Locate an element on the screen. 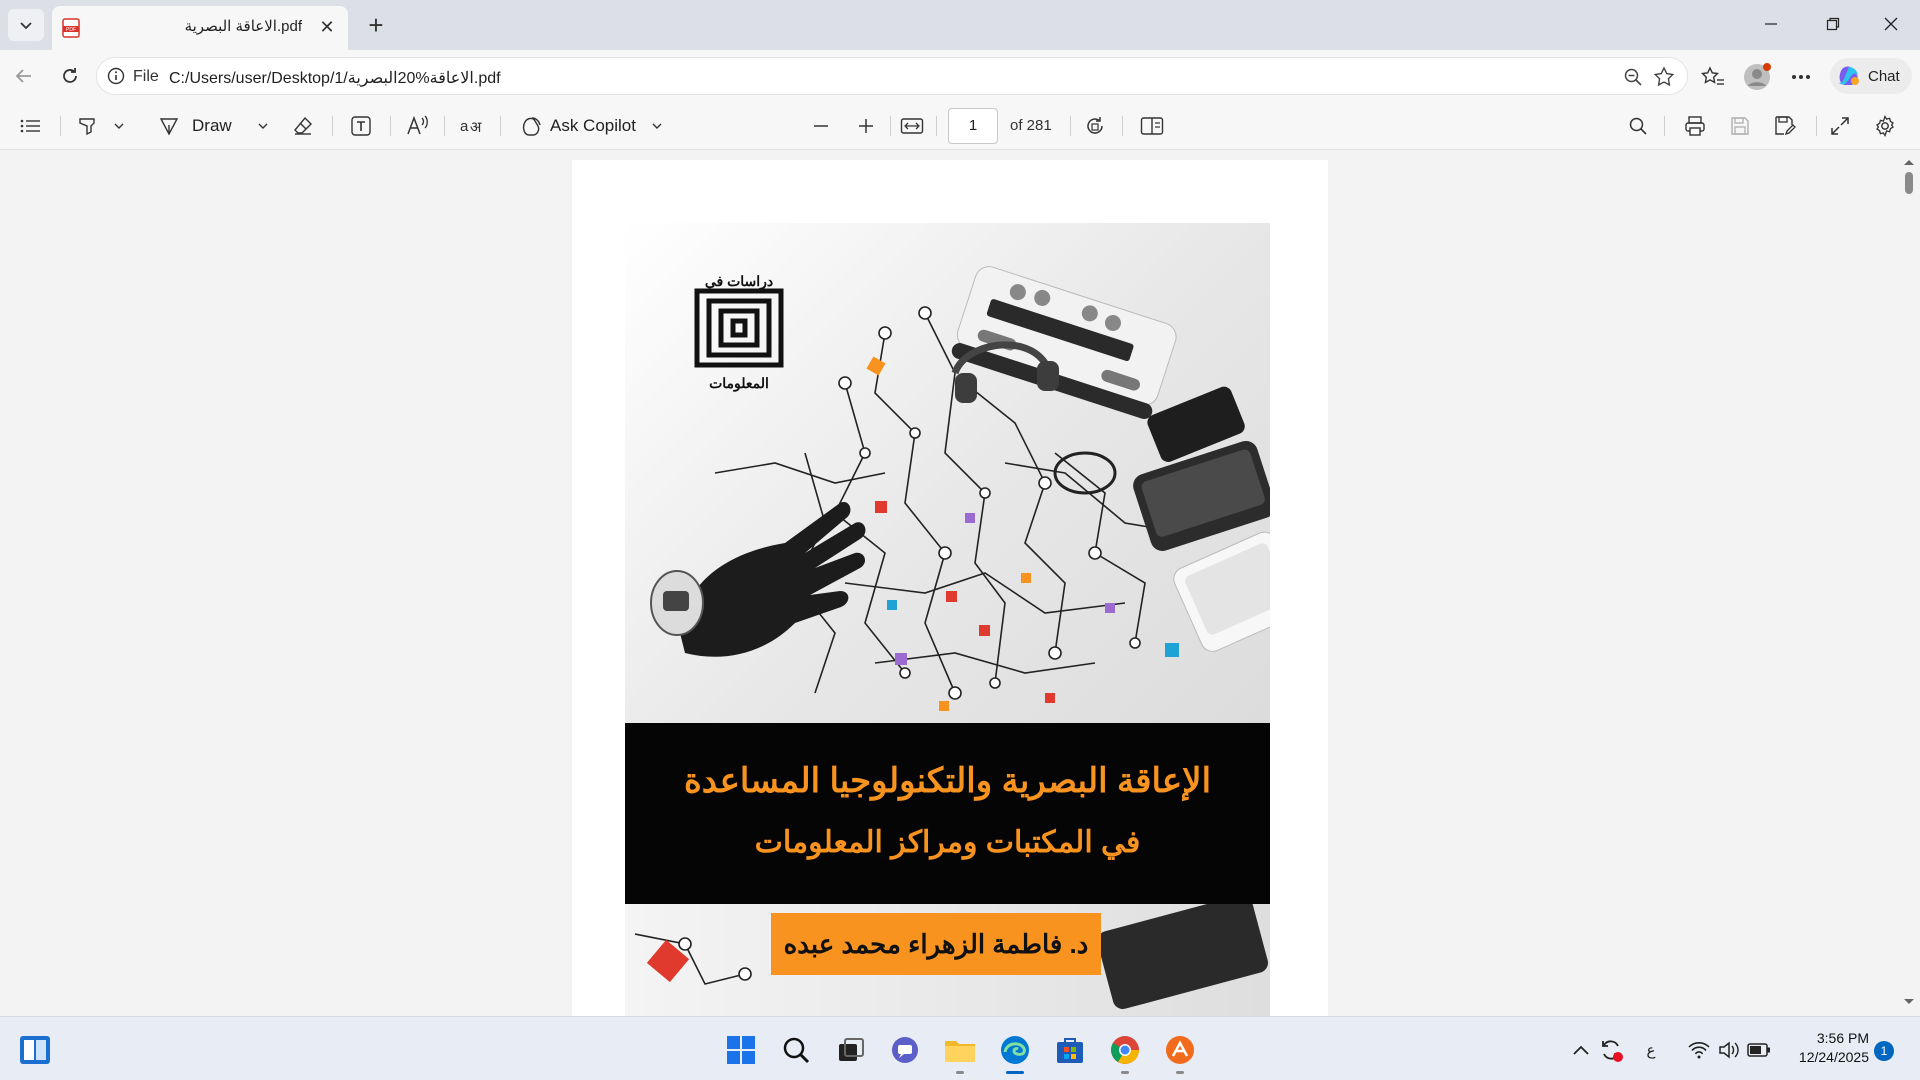 Image resolution: width=1920 pixels, height=1080 pixels. copilot-icon is located at coordinates (1849, 75).